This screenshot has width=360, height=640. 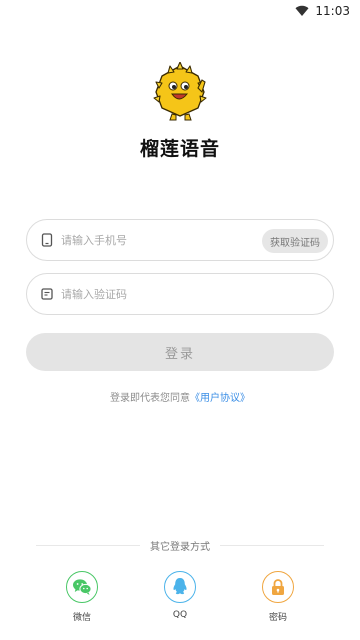 I want to click on wechat-login-option: 微信, so click(x=82, y=597).